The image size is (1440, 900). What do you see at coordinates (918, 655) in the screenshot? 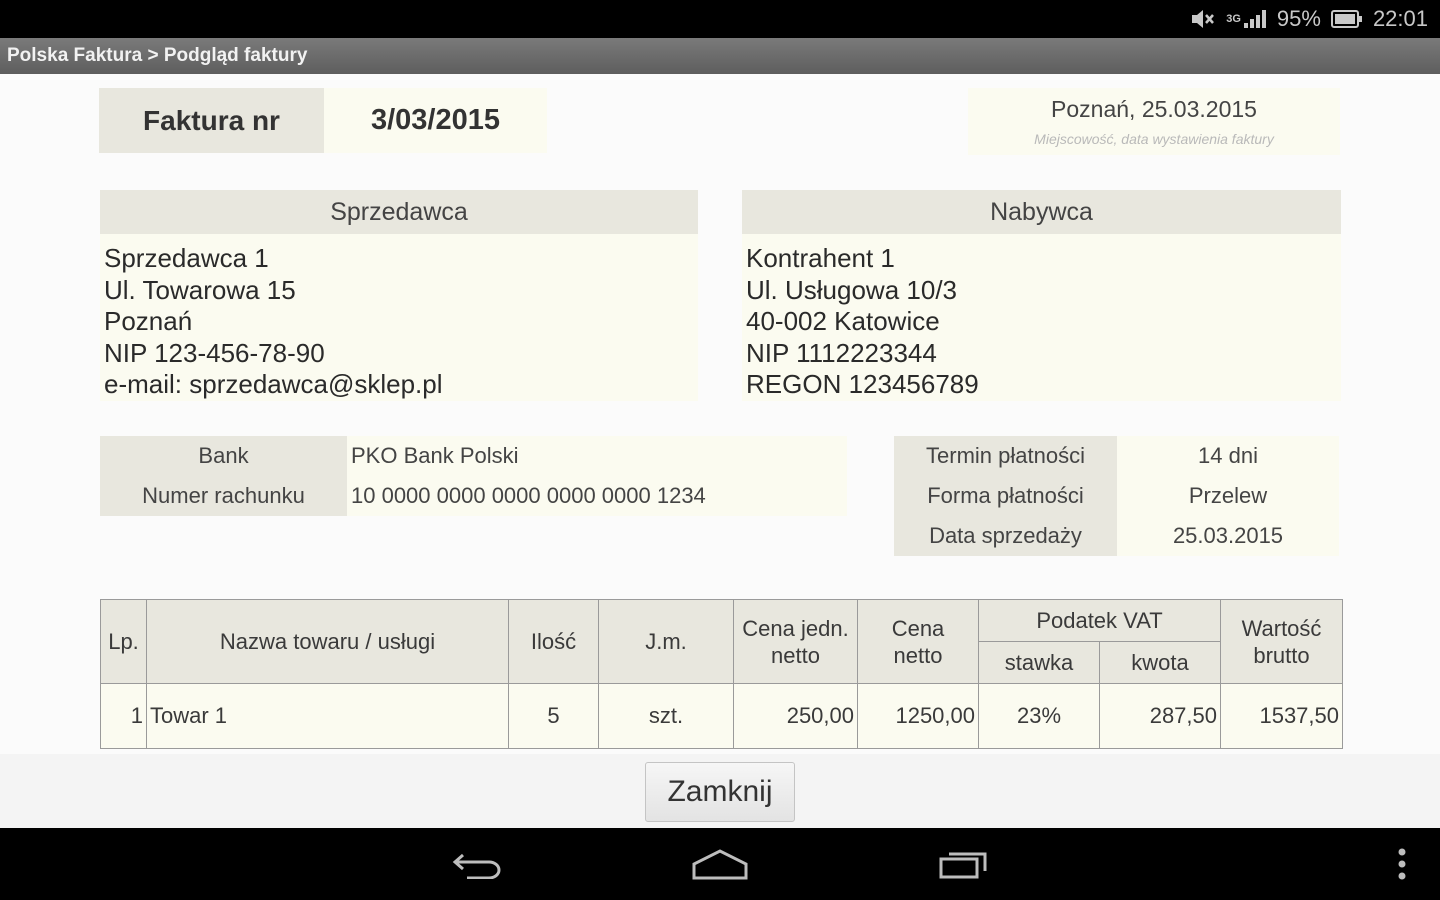
I see `col-net-line2: netto` at bounding box center [918, 655].